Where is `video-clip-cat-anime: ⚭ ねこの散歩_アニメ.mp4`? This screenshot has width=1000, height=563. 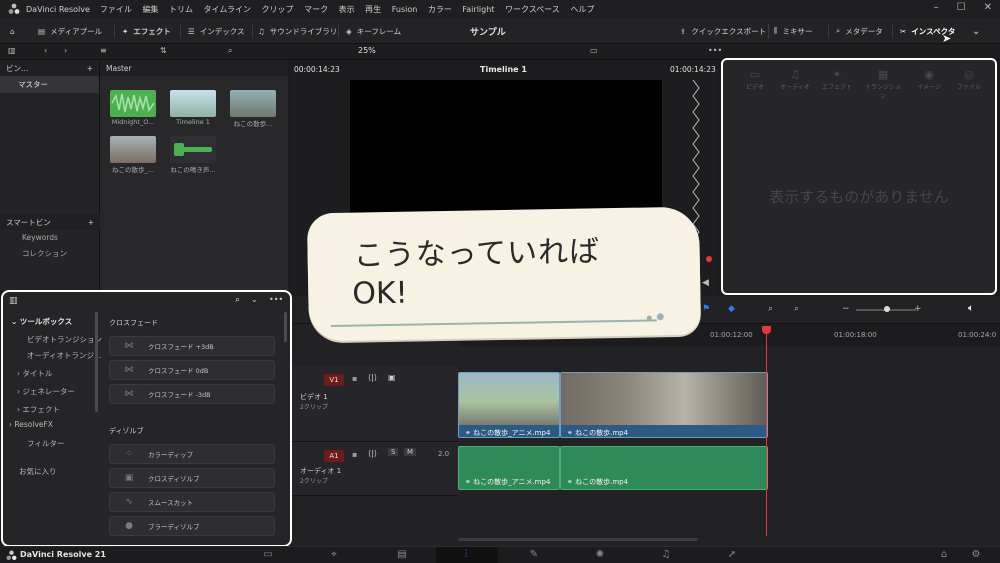 video-clip-cat-anime: ⚭ ねこの散歩_アニメ.mp4 is located at coordinates (509, 405).